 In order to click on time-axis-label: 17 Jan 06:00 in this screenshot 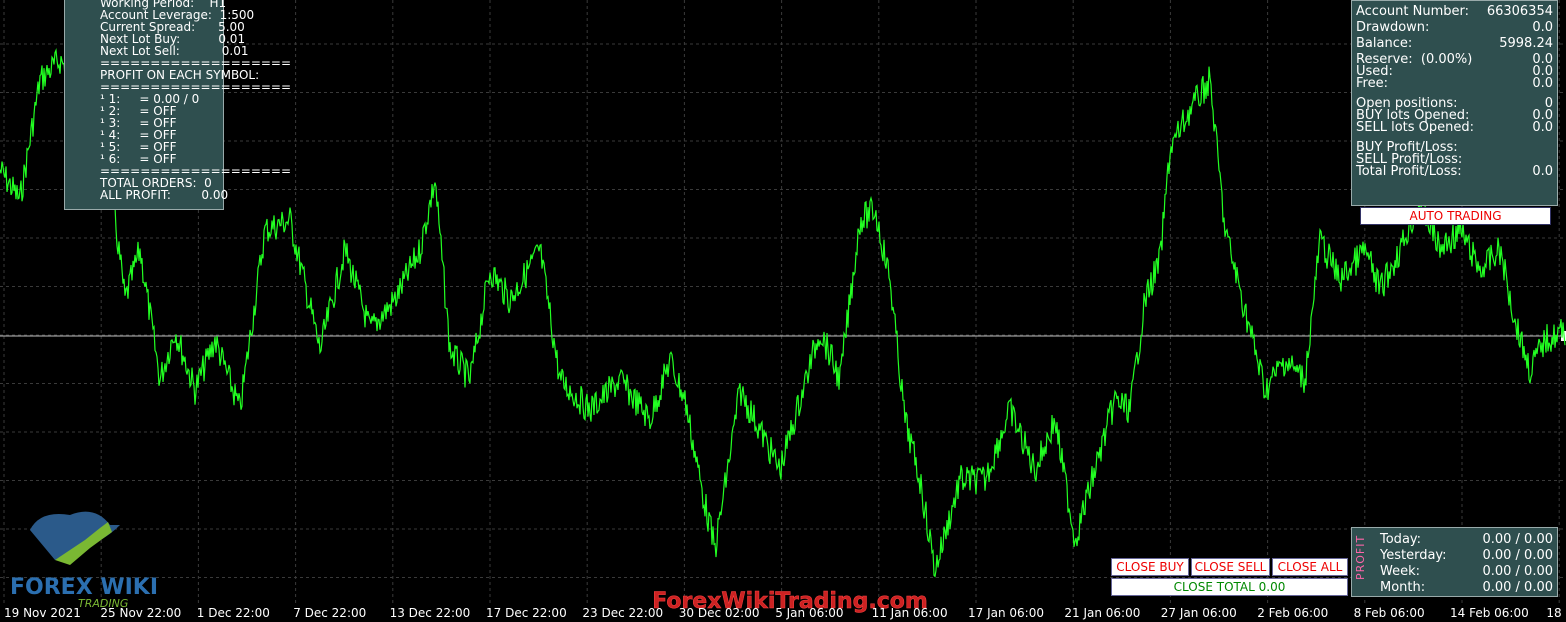, I will do `click(1006, 613)`.